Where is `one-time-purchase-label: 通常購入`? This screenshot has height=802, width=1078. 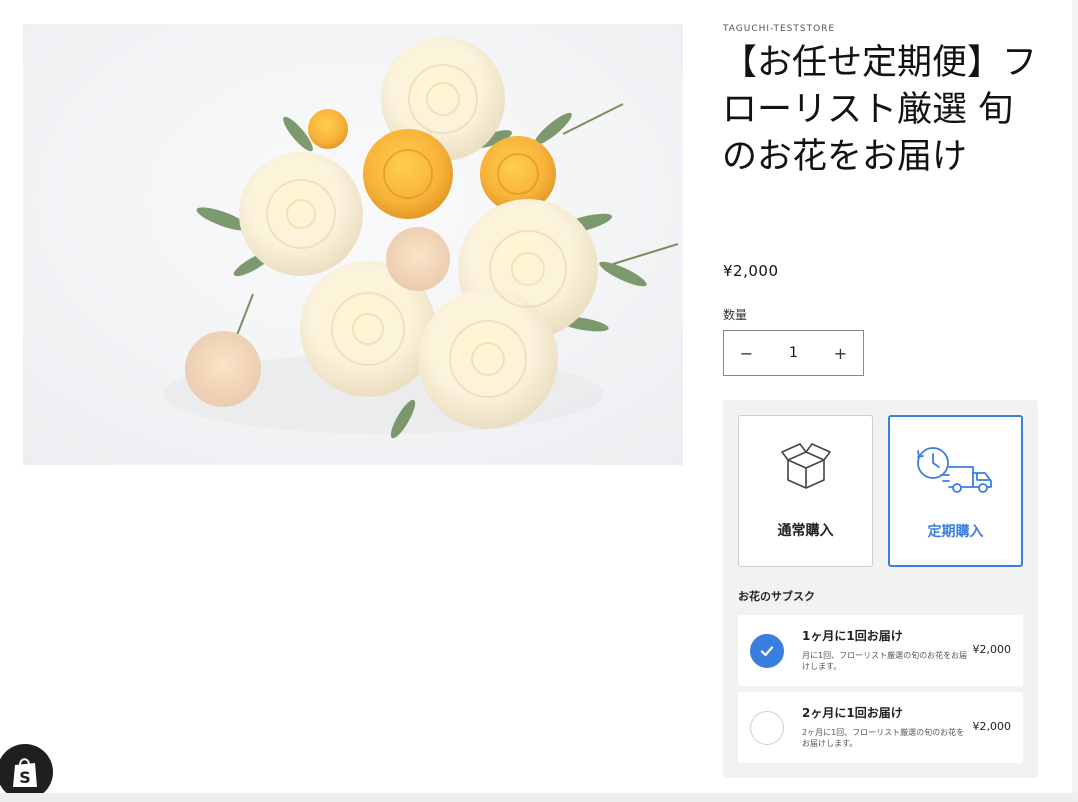 one-time-purchase-label: 通常購入 is located at coordinates (805, 531).